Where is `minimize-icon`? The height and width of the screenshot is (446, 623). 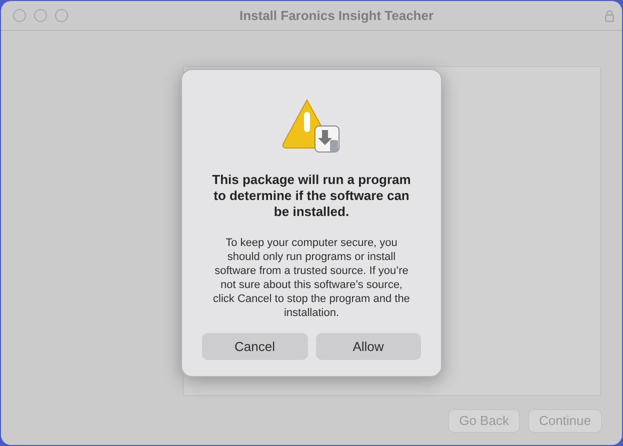
minimize-icon is located at coordinates (40, 15).